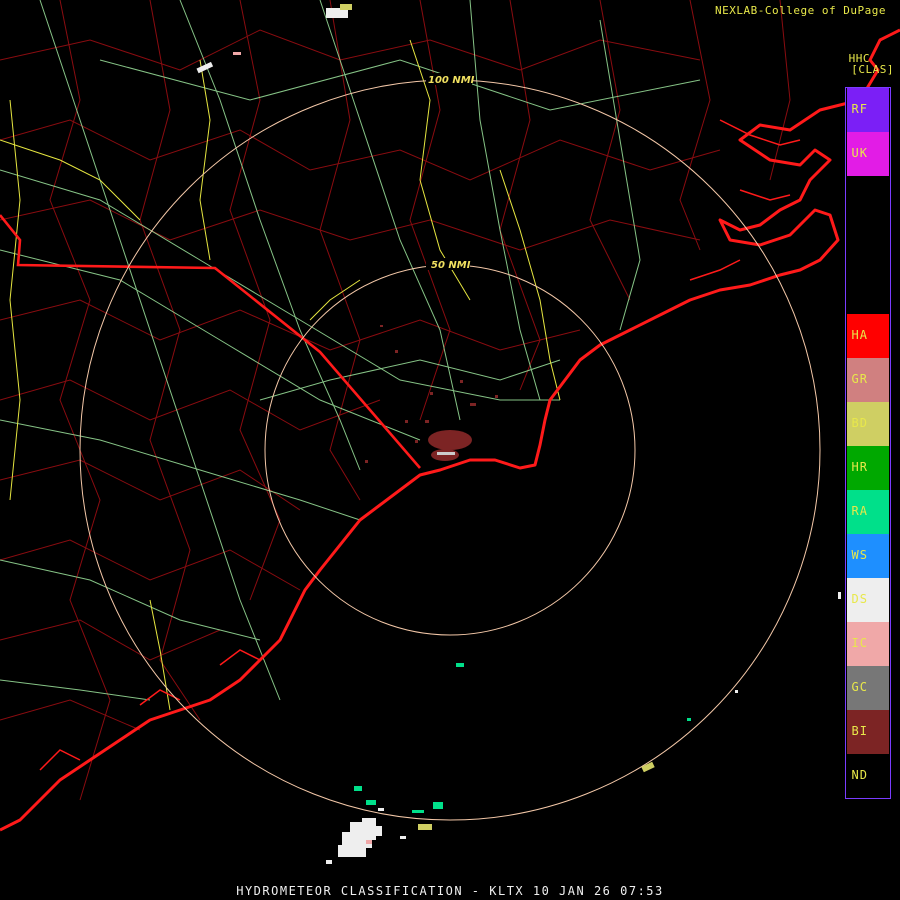  I want to click on ring-label-100: 100 NMI, so click(451, 80).